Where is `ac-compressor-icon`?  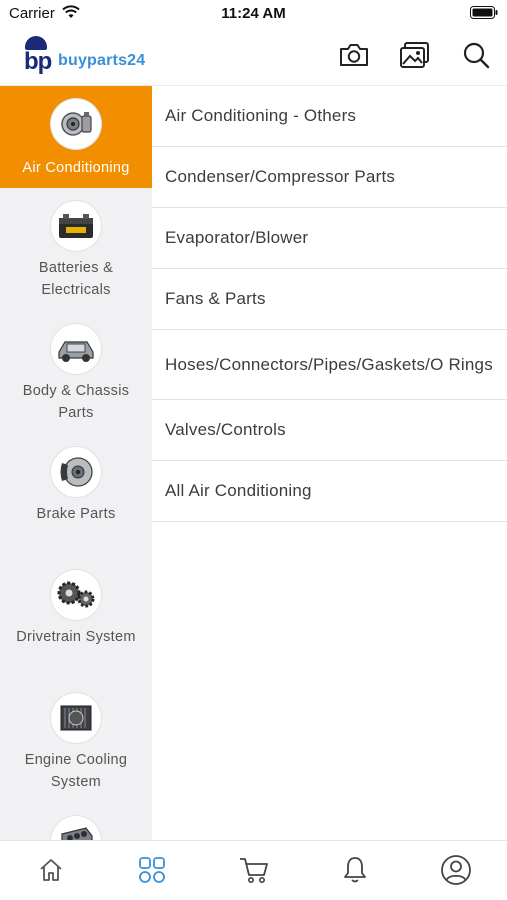 ac-compressor-icon is located at coordinates (76, 124).